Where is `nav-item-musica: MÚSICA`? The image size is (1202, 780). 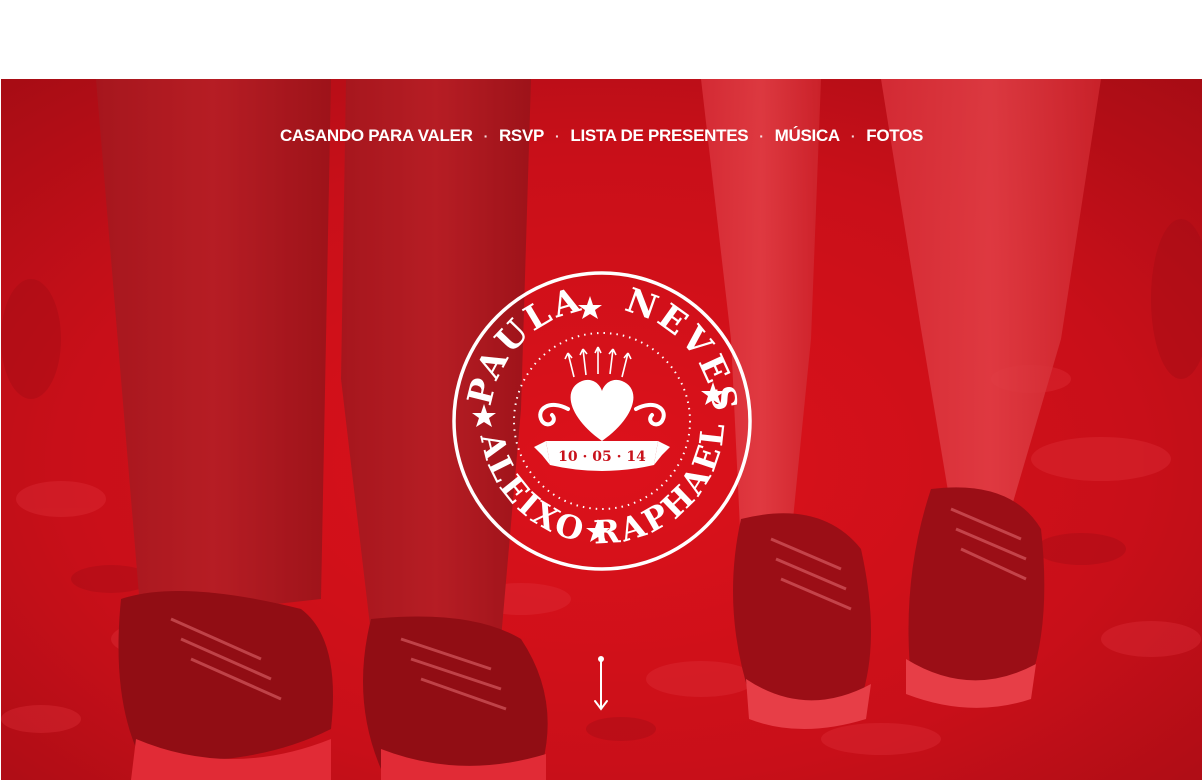
nav-item-musica: MÚSICA is located at coordinates (808, 136).